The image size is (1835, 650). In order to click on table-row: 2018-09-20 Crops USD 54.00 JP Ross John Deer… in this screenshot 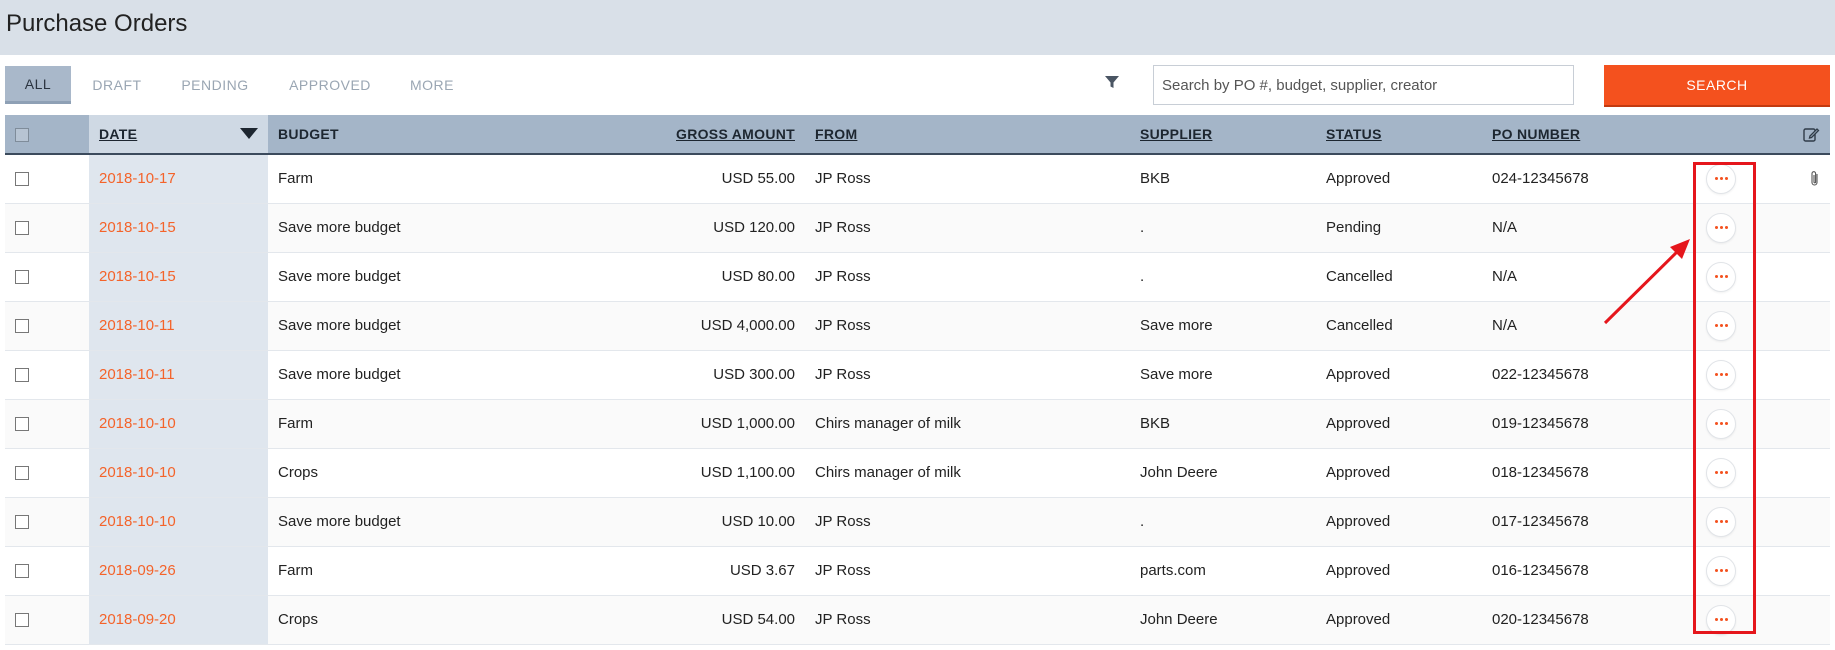, I will do `click(917, 619)`.